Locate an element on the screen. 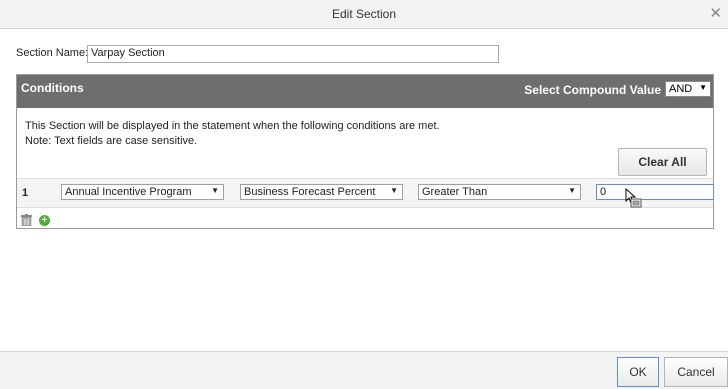 Image resolution: width=728 pixels, height=389 pixels. dialog-footer: OK Cancel is located at coordinates (364, 370).